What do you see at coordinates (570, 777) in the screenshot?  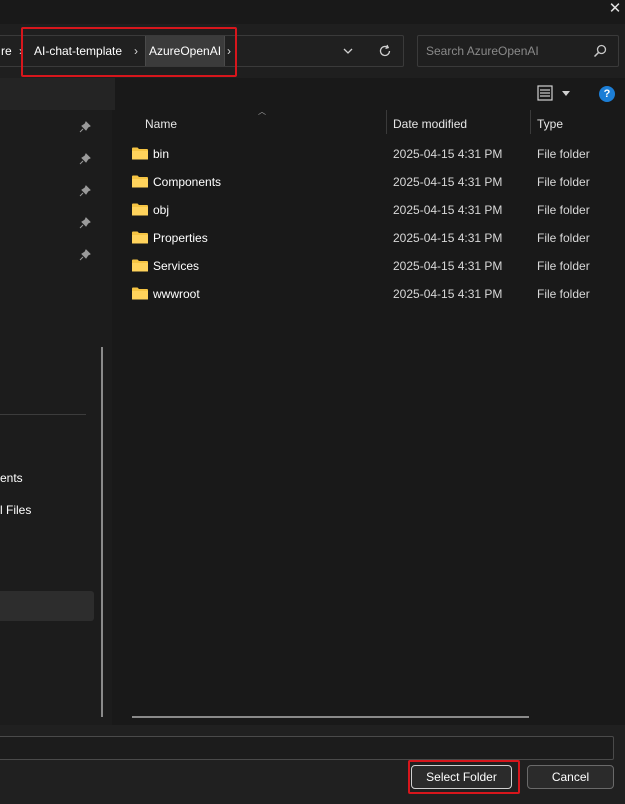 I see `cancel-button: Cancel` at bounding box center [570, 777].